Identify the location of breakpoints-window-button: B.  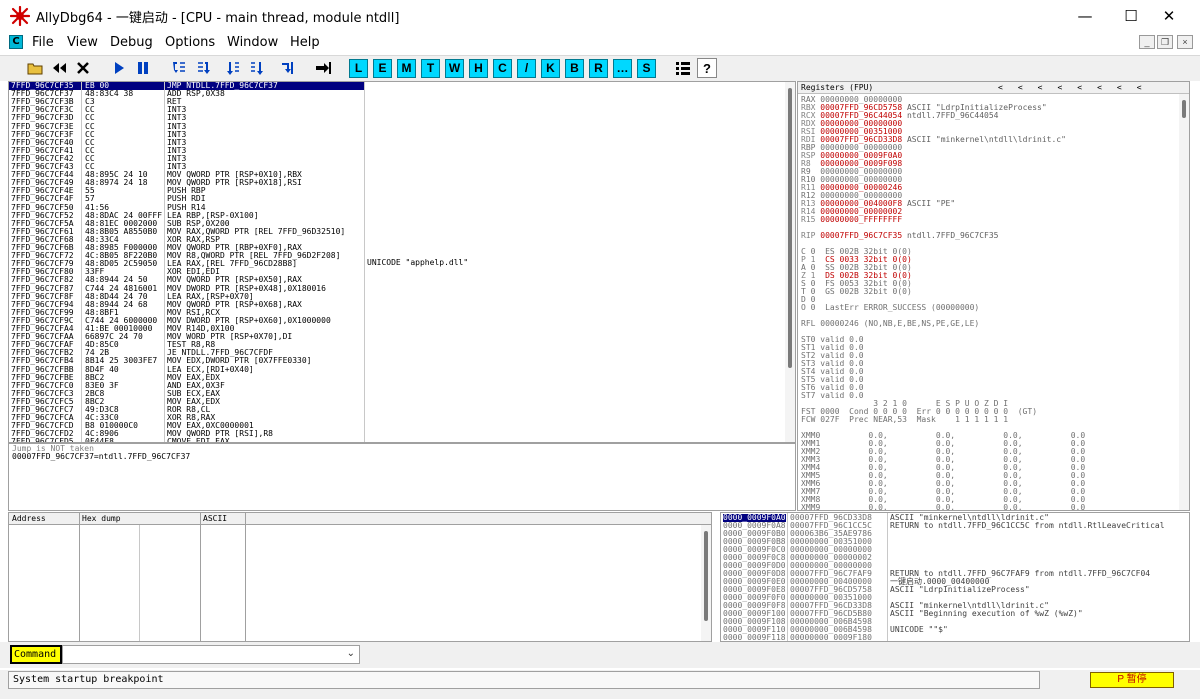
(574, 68).